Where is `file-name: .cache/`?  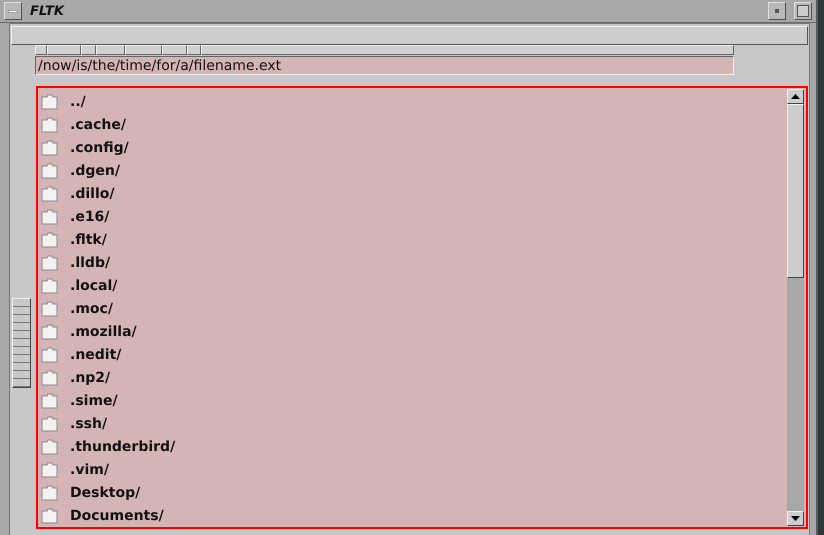
file-name: .cache/ is located at coordinates (98, 124).